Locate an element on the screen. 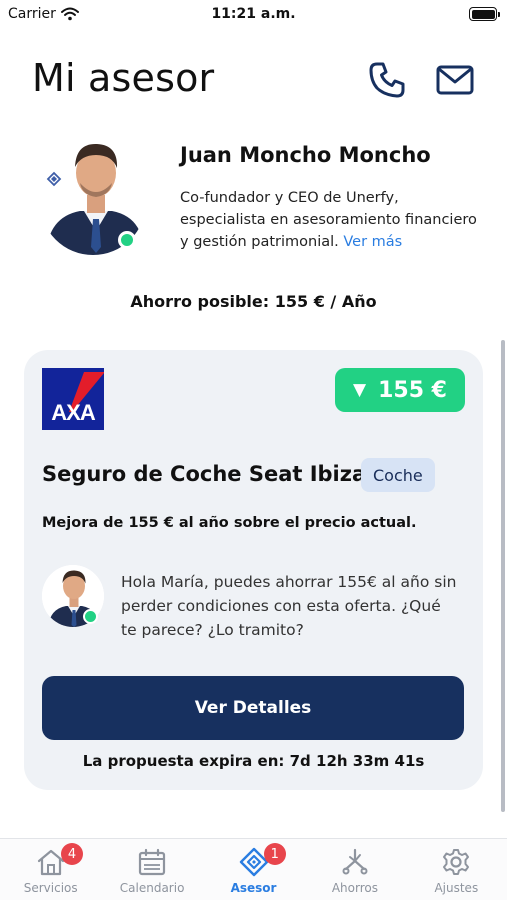  phone-icon is located at coordinates (387, 80).